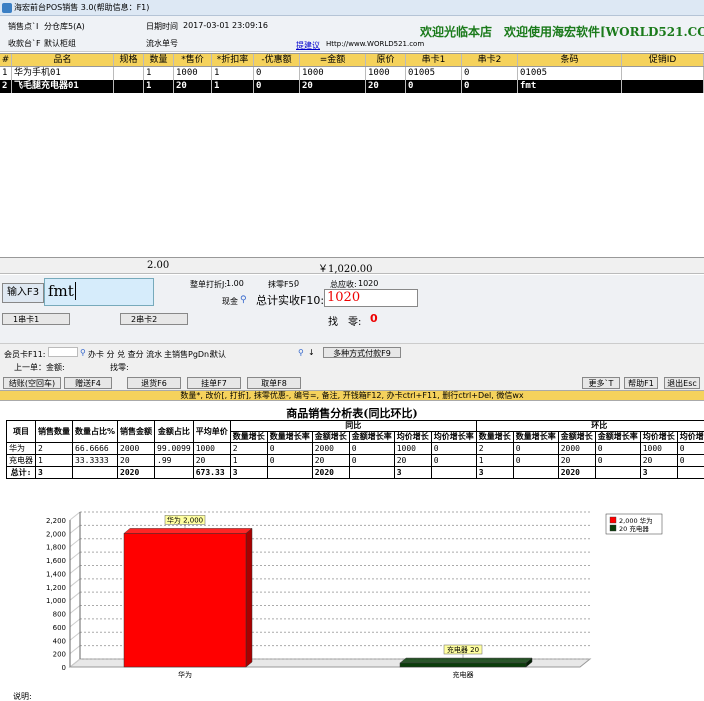 The image size is (704, 701). I want to click on input-field: fmt, so click(99, 292).